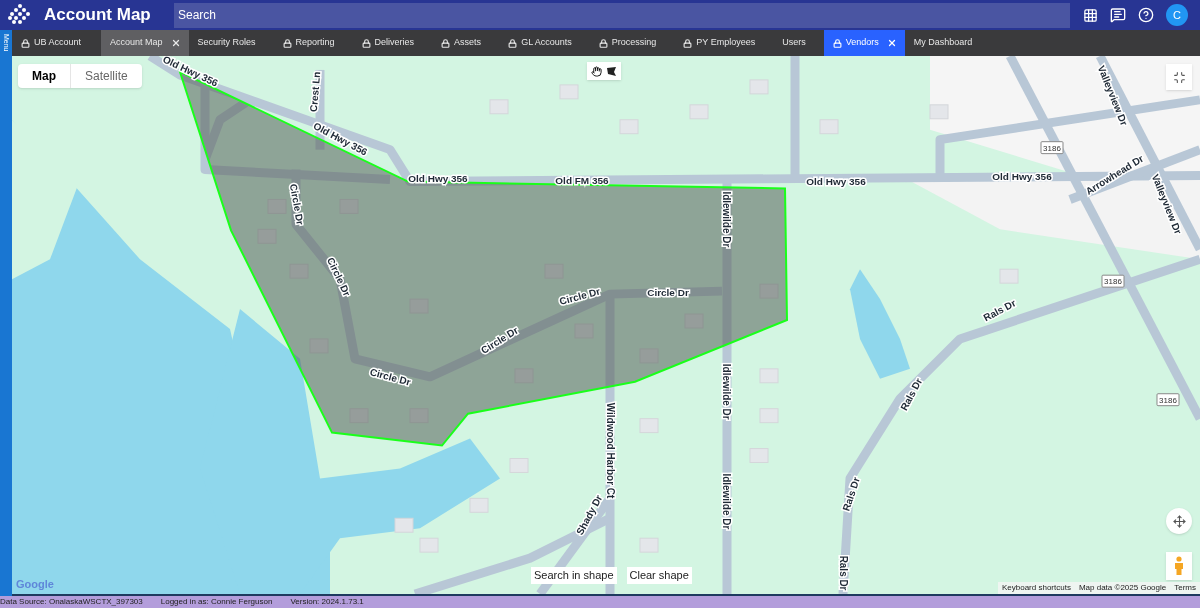 This screenshot has width=1200, height=608. What do you see at coordinates (611, 450) in the screenshot?
I see `road-label: Wildwood Harbor Ct` at bounding box center [611, 450].